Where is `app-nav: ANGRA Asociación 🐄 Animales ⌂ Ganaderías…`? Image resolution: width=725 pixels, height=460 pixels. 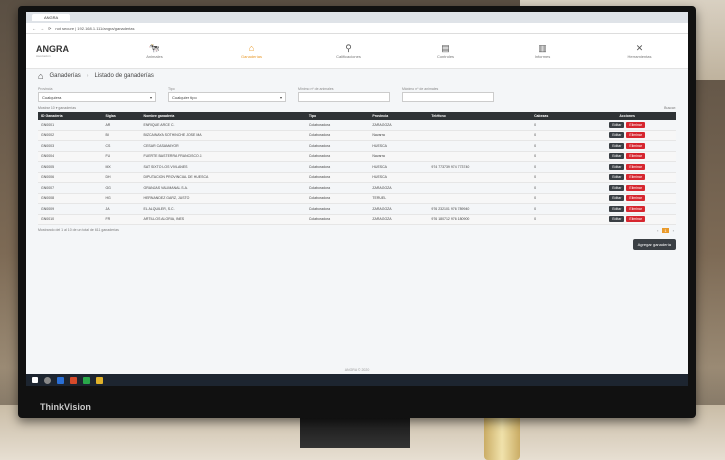 app-nav: ANGRA Asociación 🐄 Animales ⌂ Ganaderías… is located at coordinates (357, 51).